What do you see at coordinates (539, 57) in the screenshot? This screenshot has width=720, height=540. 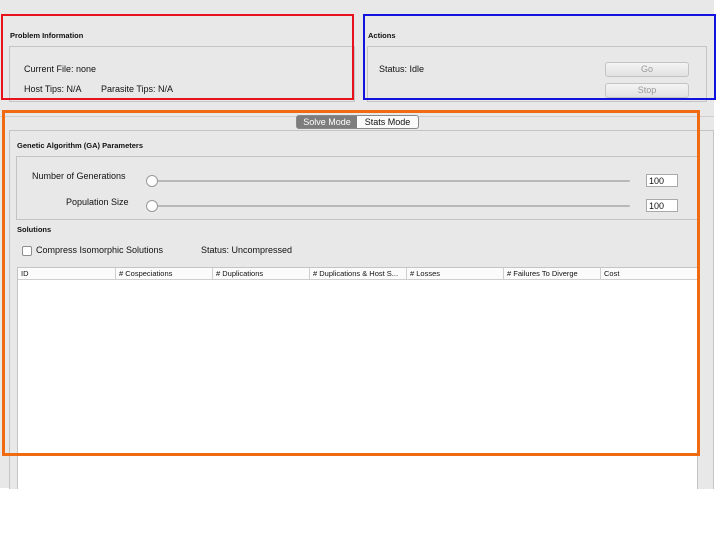 I see `actions-highlight` at bounding box center [539, 57].